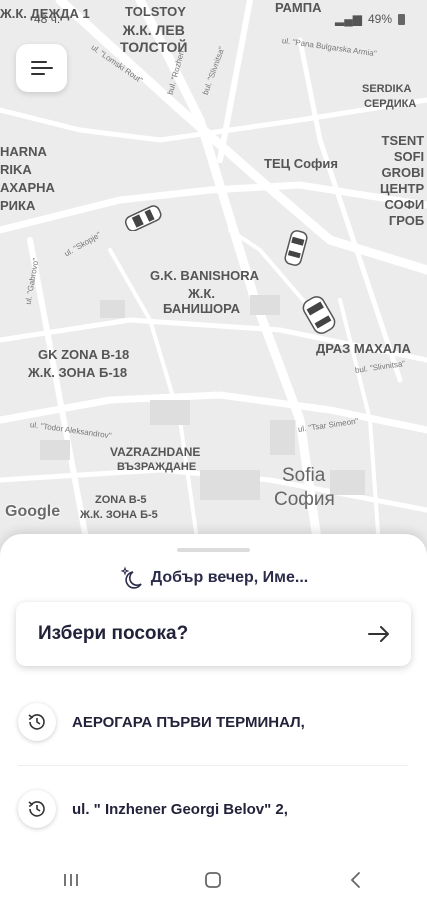 Image resolution: width=427 pixels, height=900 pixels. Describe the element at coordinates (387, 89) in the screenshot. I see `map-label-serdika-latin: SERDIKA` at that location.